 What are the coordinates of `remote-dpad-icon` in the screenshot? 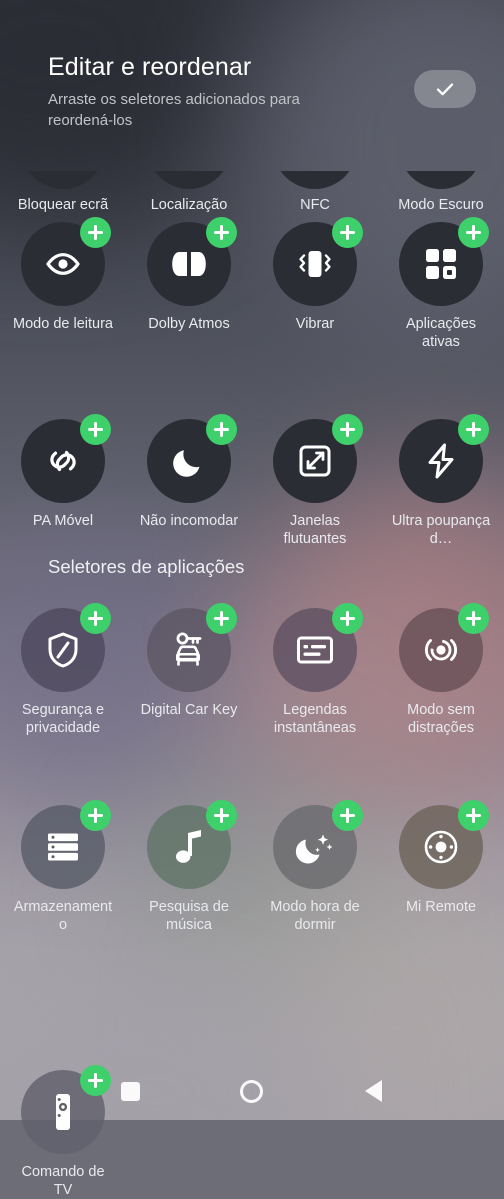 It's located at (441, 847).